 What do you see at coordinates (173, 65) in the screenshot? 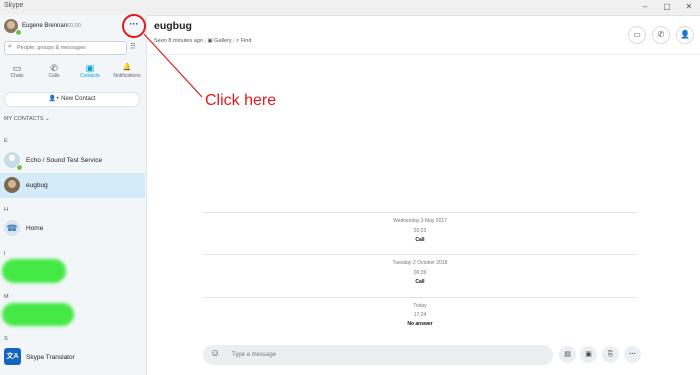
I see `annotation-arrow` at bounding box center [173, 65].